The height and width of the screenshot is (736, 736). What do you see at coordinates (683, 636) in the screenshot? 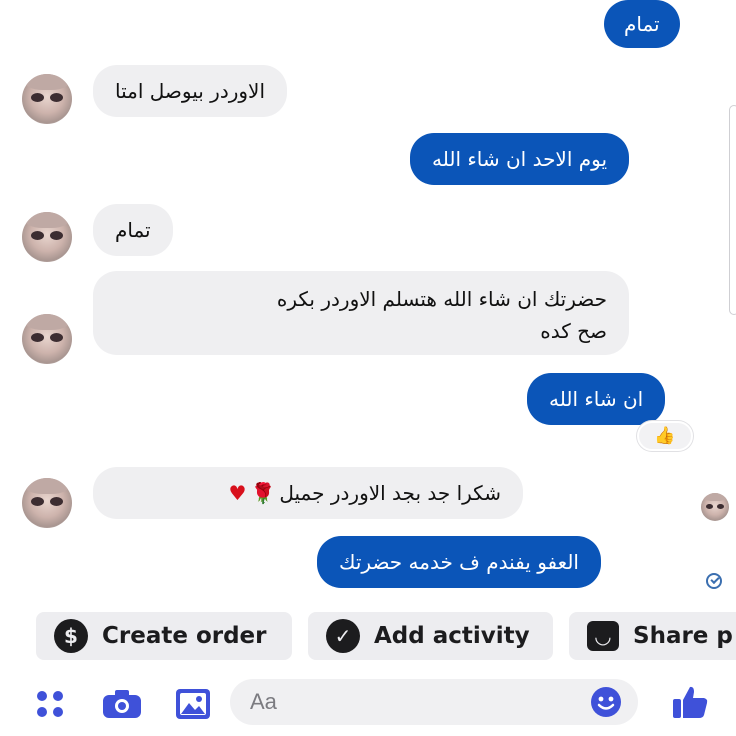
I see `share-label: Share p` at bounding box center [683, 636].